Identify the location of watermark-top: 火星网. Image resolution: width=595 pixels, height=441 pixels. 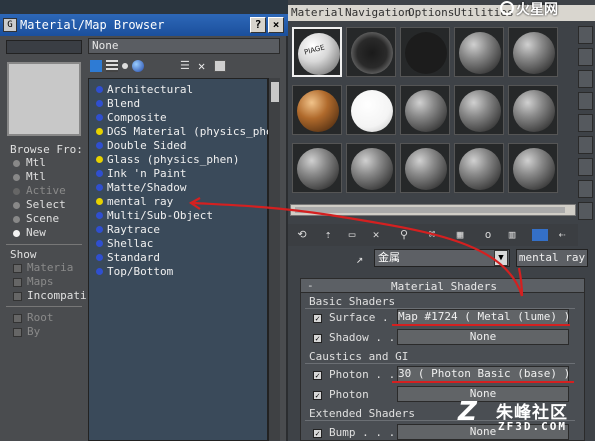
(537, 10).